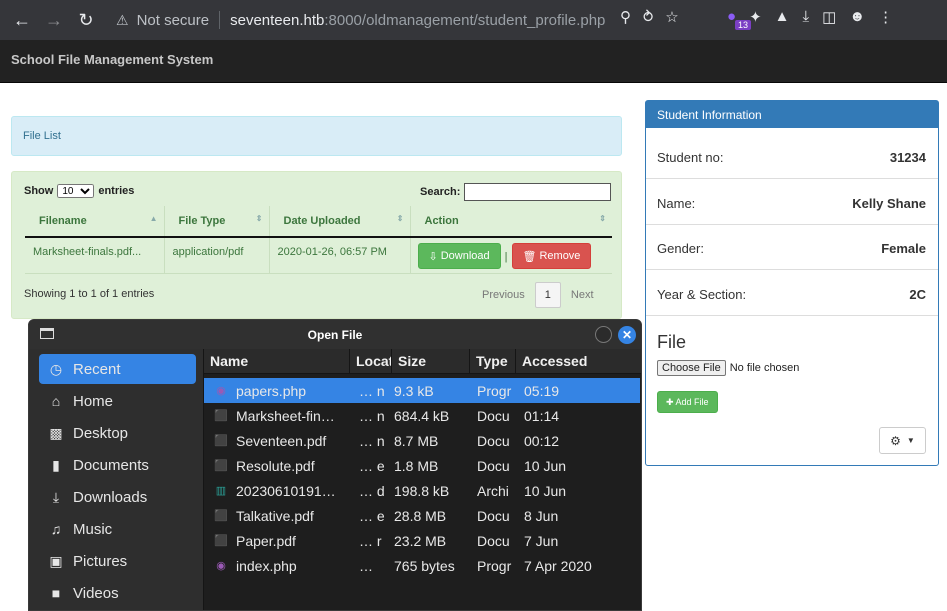 The width and height of the screenshot is (947, 611). Describe the element at coordinates (885, 17) in the screenshot. I see `menu-kebab-icon: ⋮` at that location.